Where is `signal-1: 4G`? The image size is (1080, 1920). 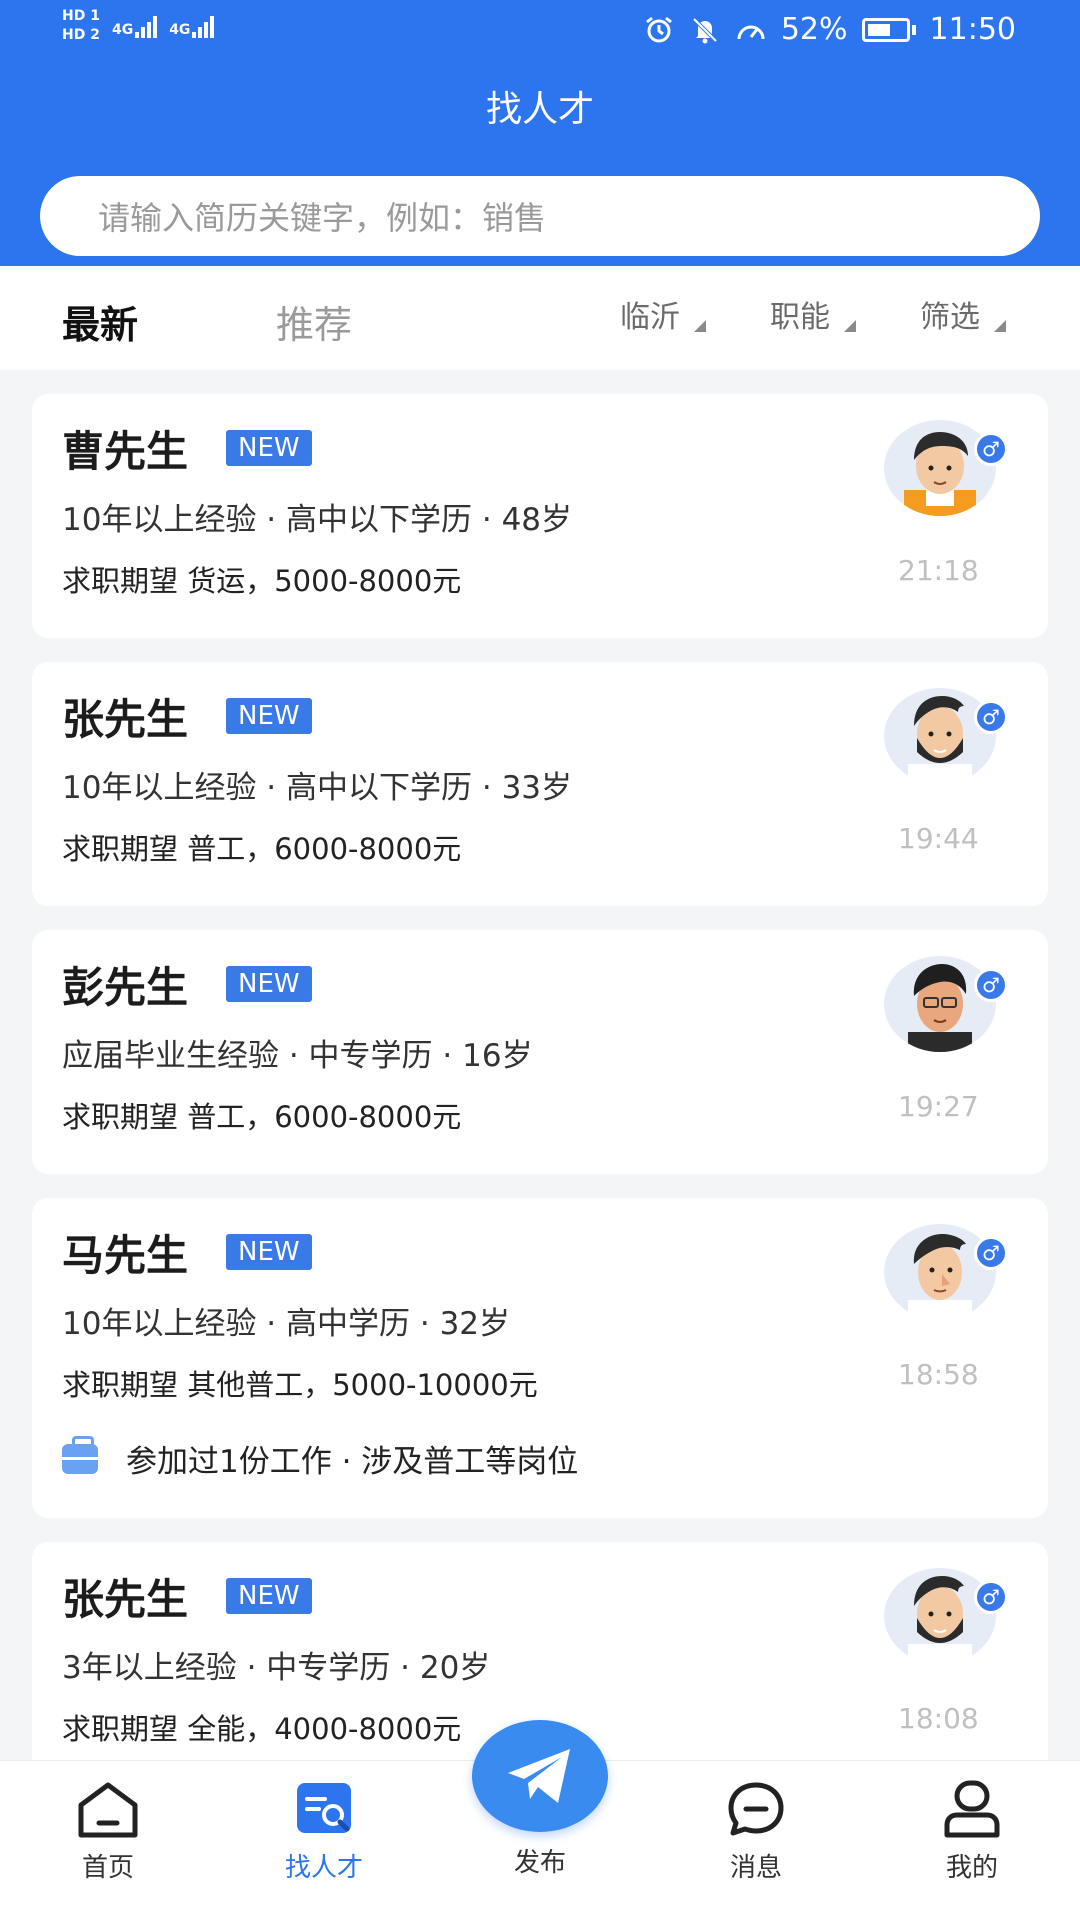 signal-1: 4G is located at coordinates (134, 26).